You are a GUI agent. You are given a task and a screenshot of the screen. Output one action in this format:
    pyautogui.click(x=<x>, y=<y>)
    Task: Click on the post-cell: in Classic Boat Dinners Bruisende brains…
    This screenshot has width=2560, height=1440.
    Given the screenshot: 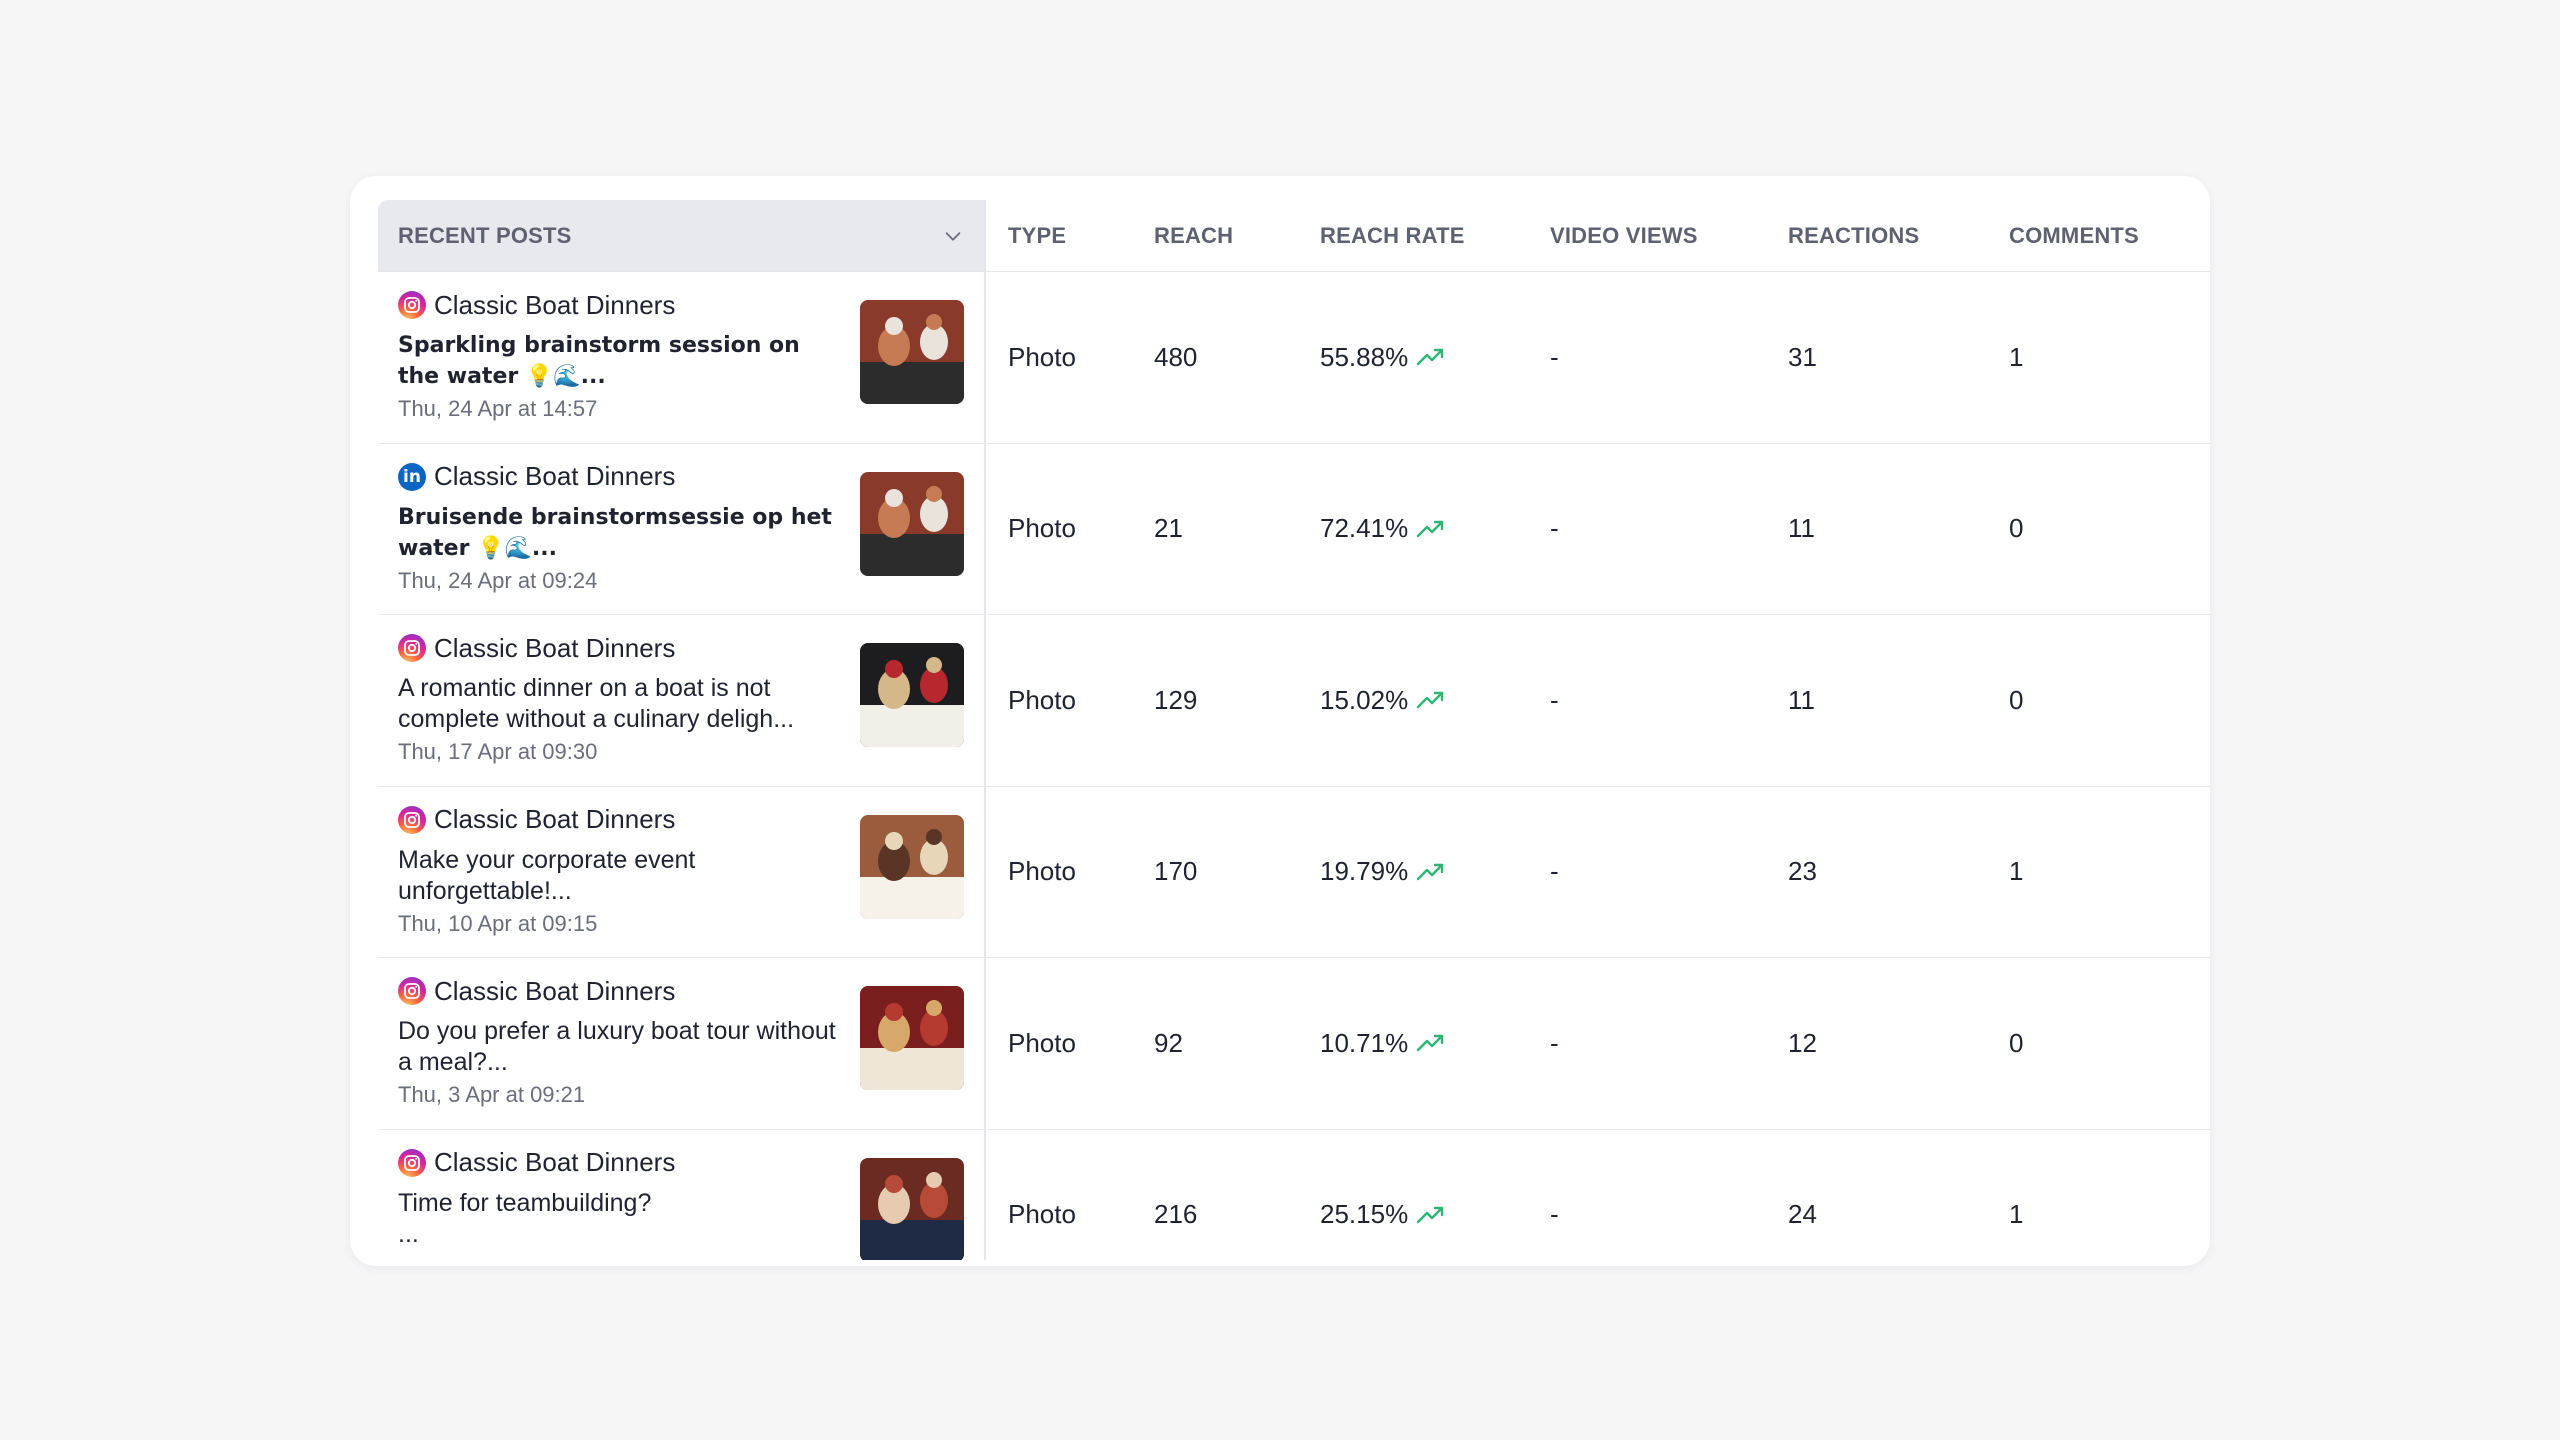 What is the action you would take?
    pyautogui.click(x=682, y=528)
    